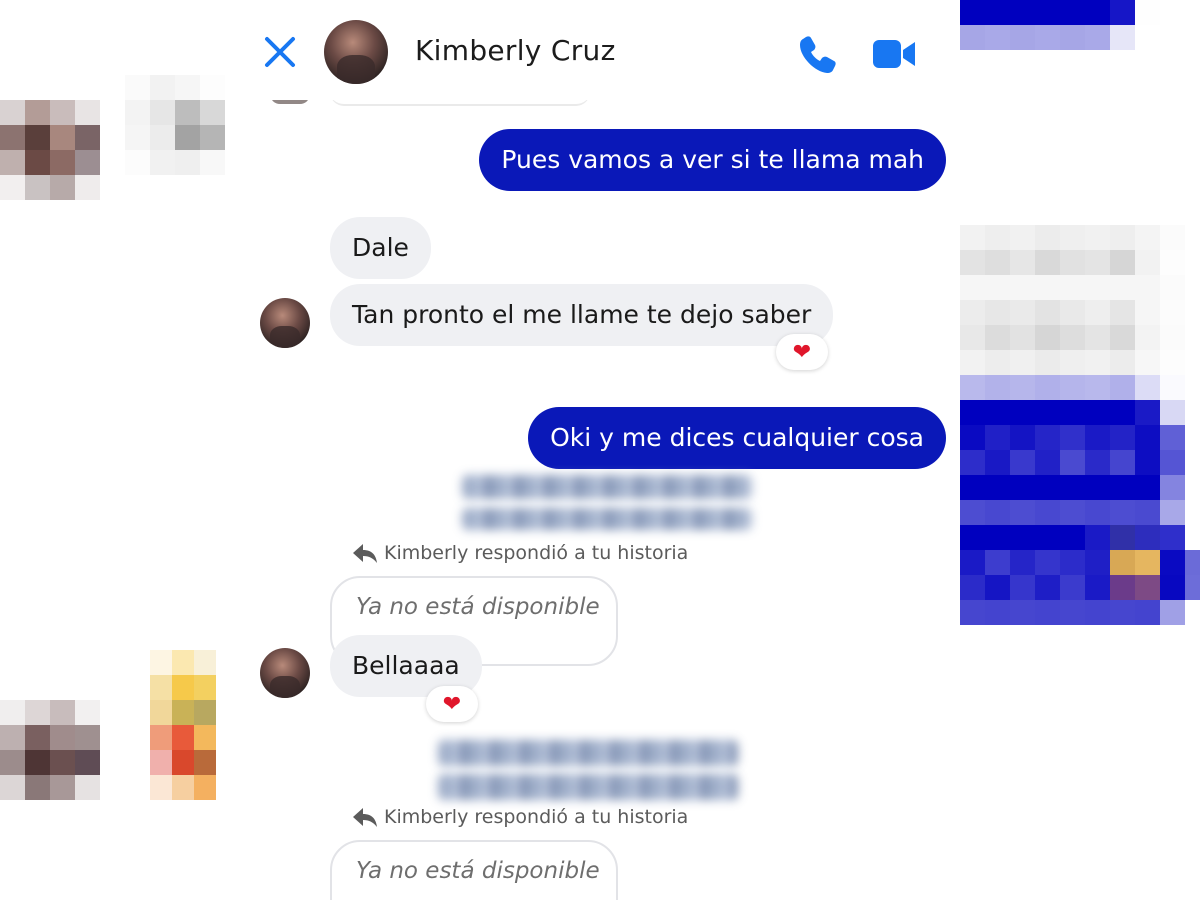  What do you see at coordinates (1080, 425) in the screenshot?
I see `pixelated-right-middle` at bounding box center [1080, 425].